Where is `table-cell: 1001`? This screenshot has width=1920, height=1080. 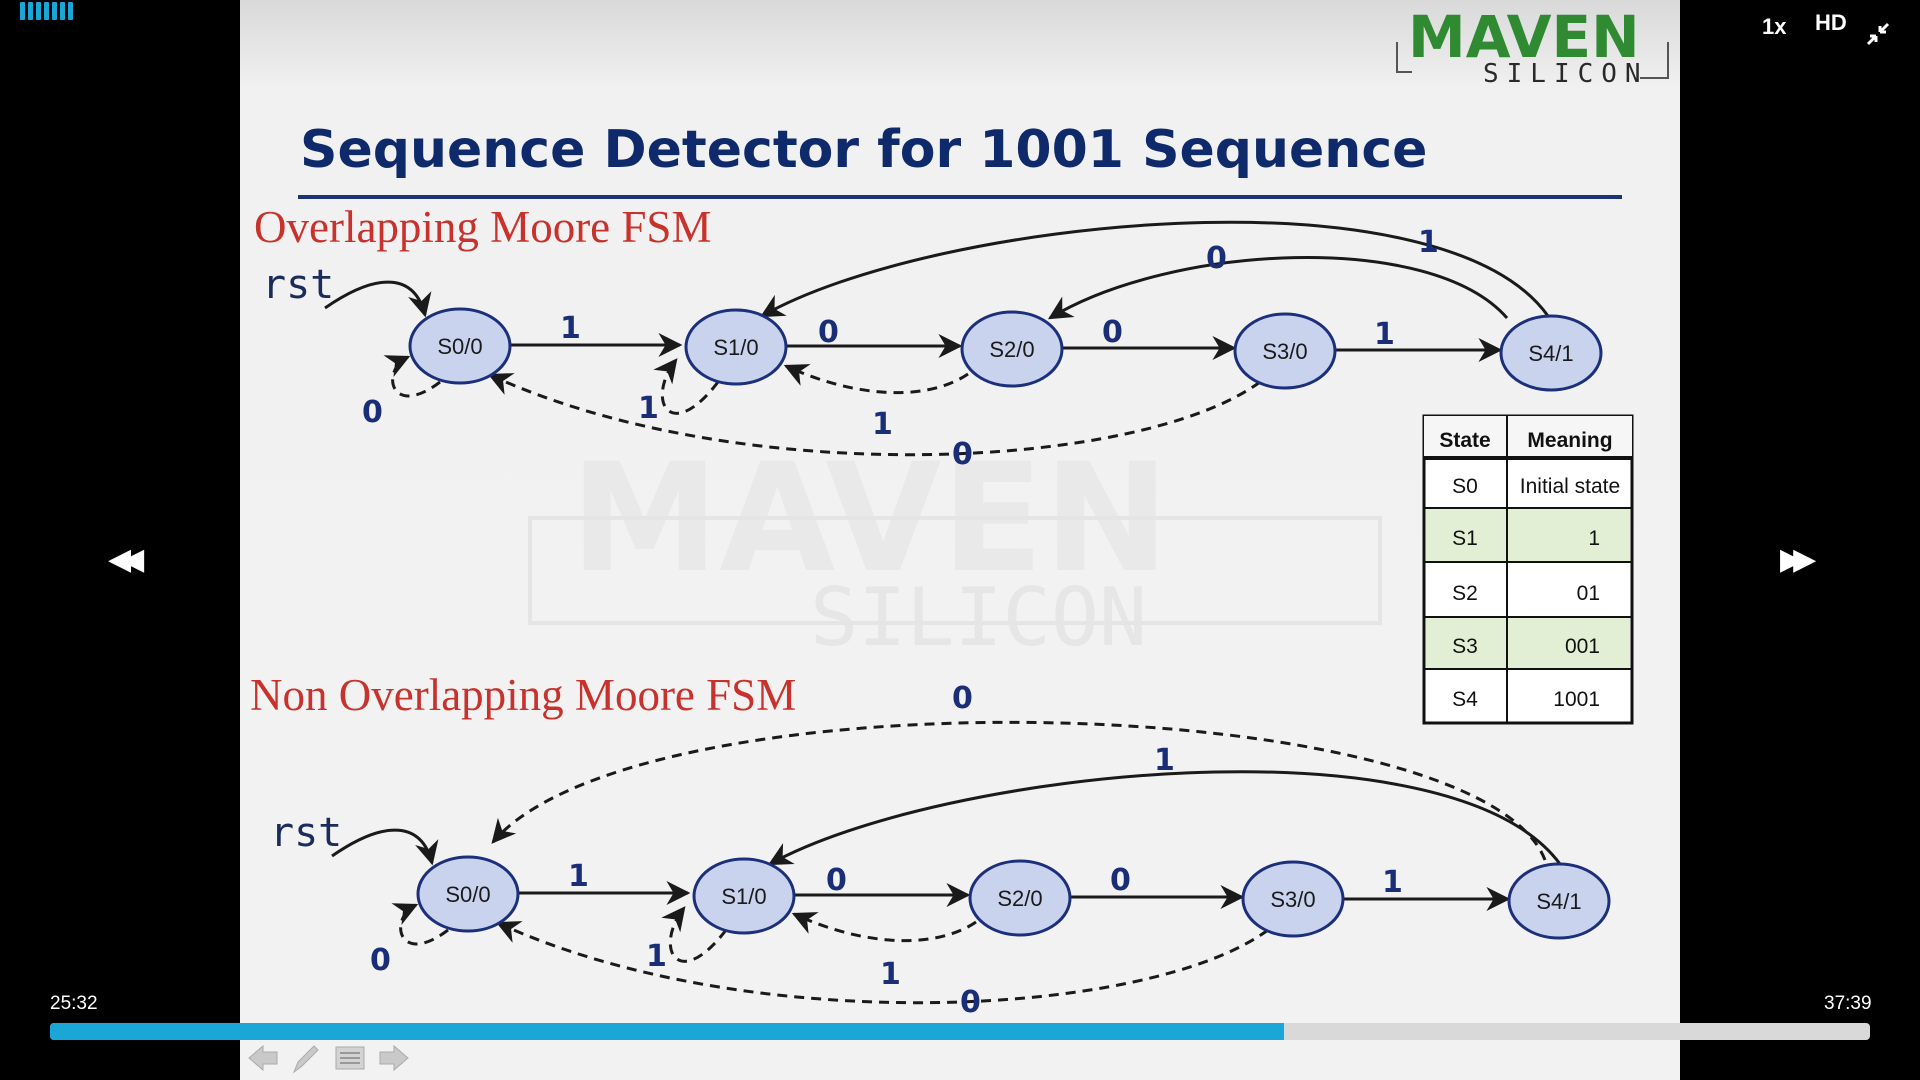
table-cell: 1001 is located at coordinates (1576, 699).